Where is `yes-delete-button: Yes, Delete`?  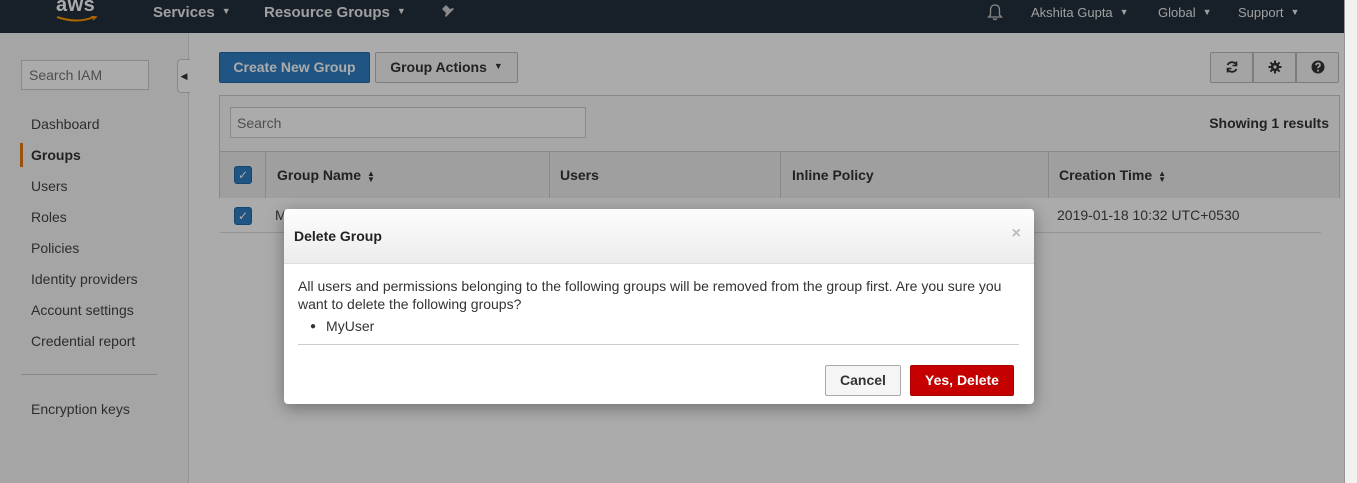 yes-delete-button: Yes, Delete is located at coordinates (962, 380).